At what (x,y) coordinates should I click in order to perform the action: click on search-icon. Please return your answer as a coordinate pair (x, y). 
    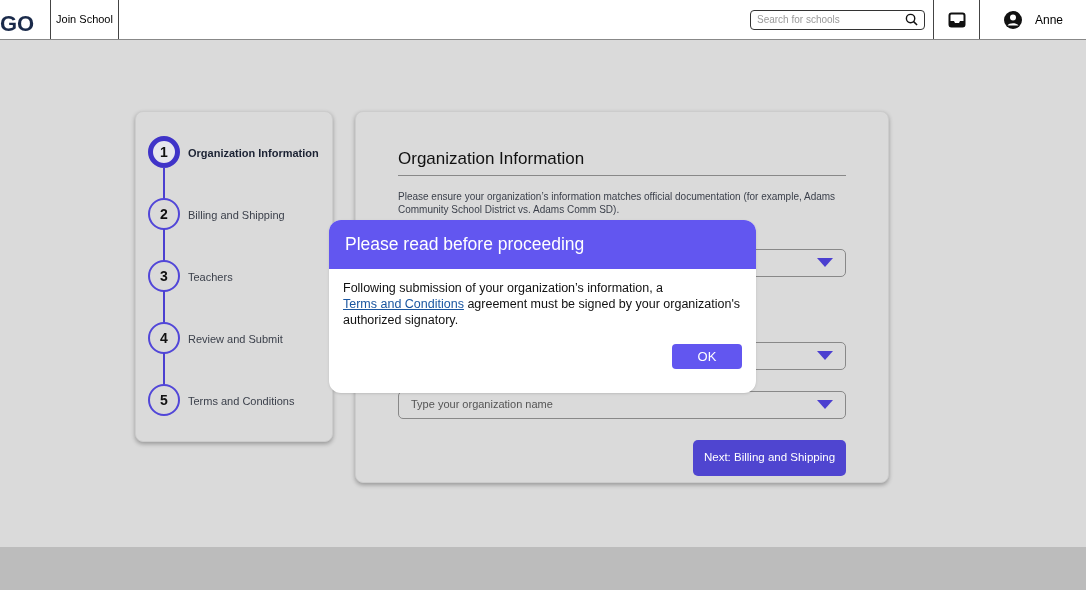
    Looking at the image, I should click on (911, 19).